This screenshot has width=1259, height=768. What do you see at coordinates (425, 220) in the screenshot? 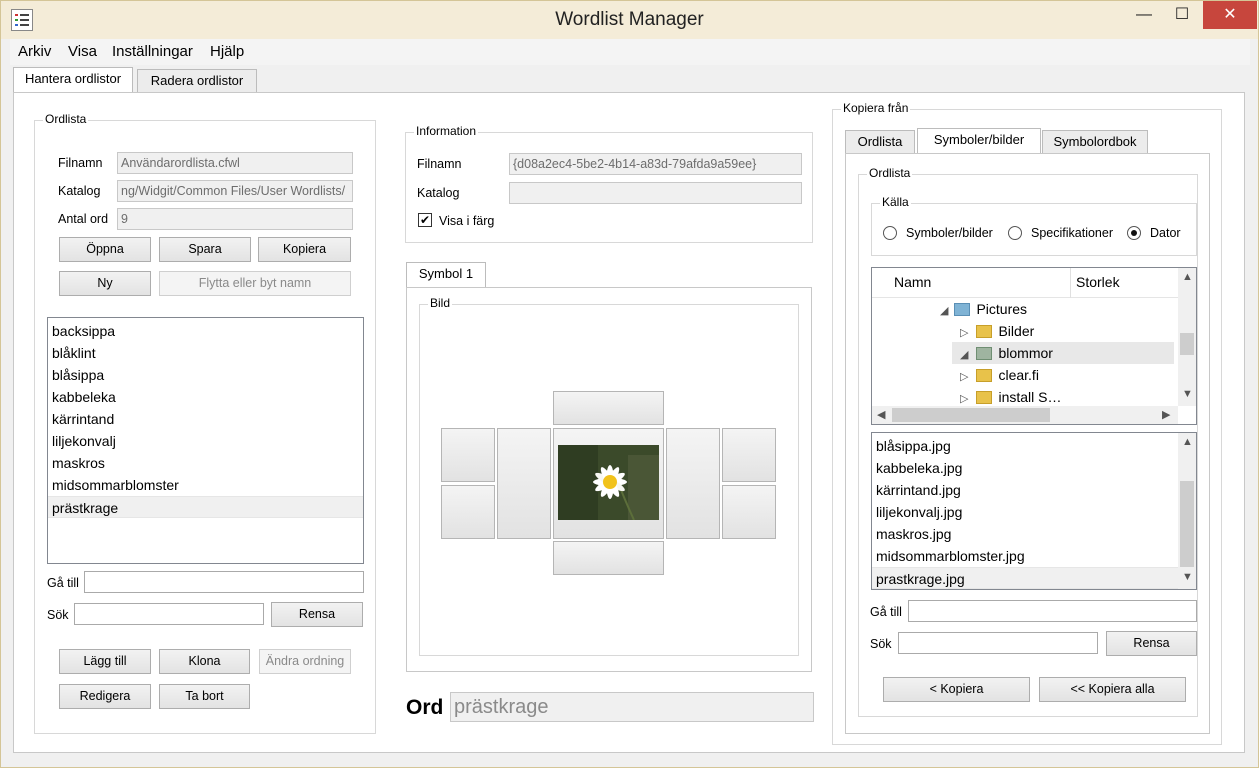
I see `color-checkbox: ✔` at bounding box center [425, 220].